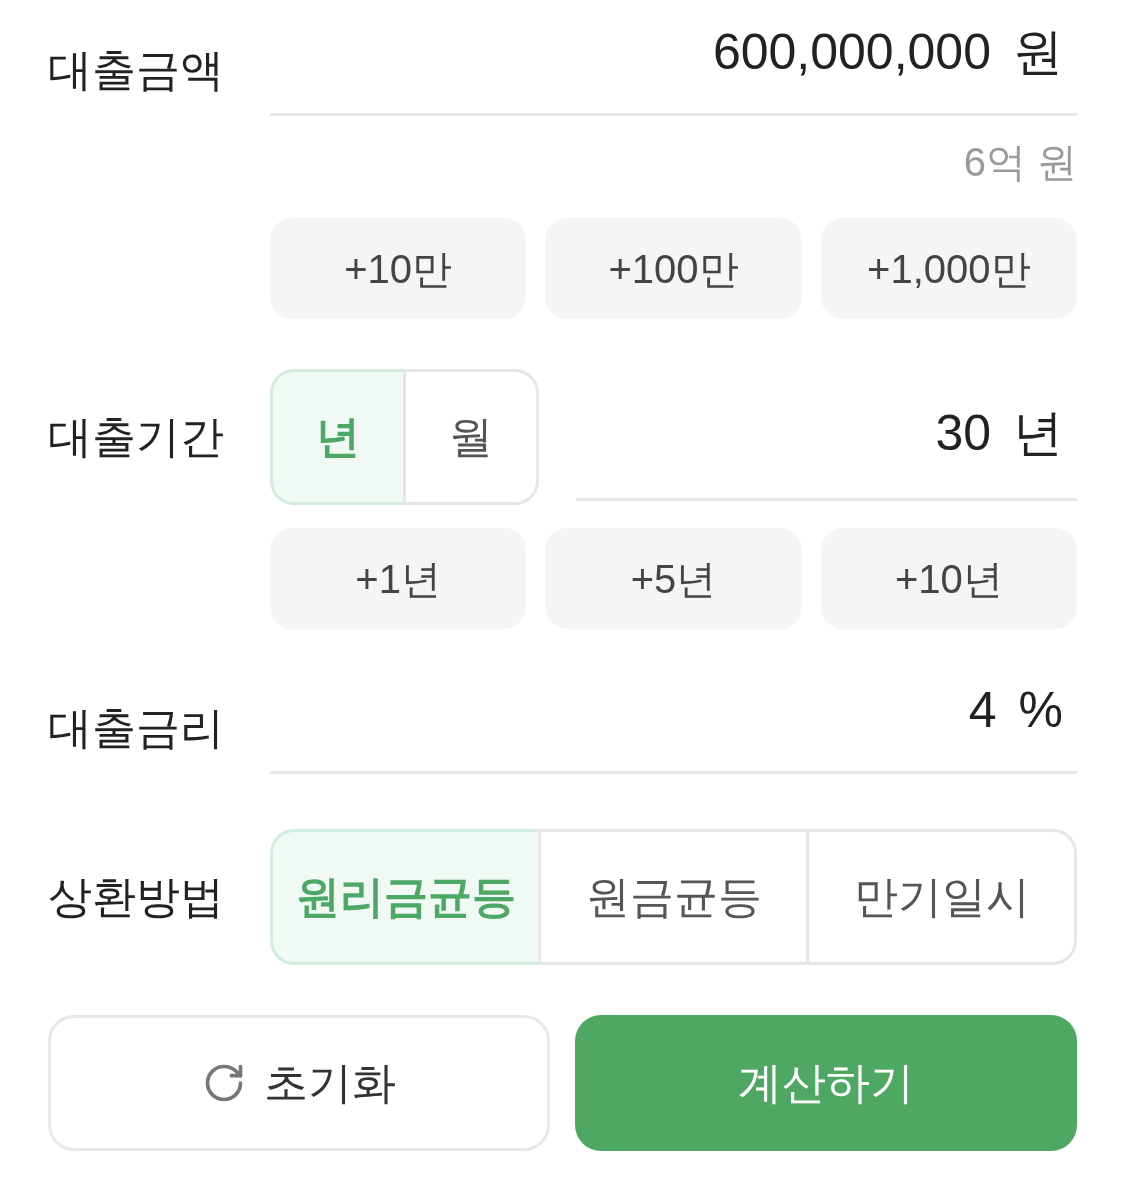  What do you see at coordinates (398, 578) in the screenshot?
I see `increment-button: +1년` at bounding box center [398, 578].